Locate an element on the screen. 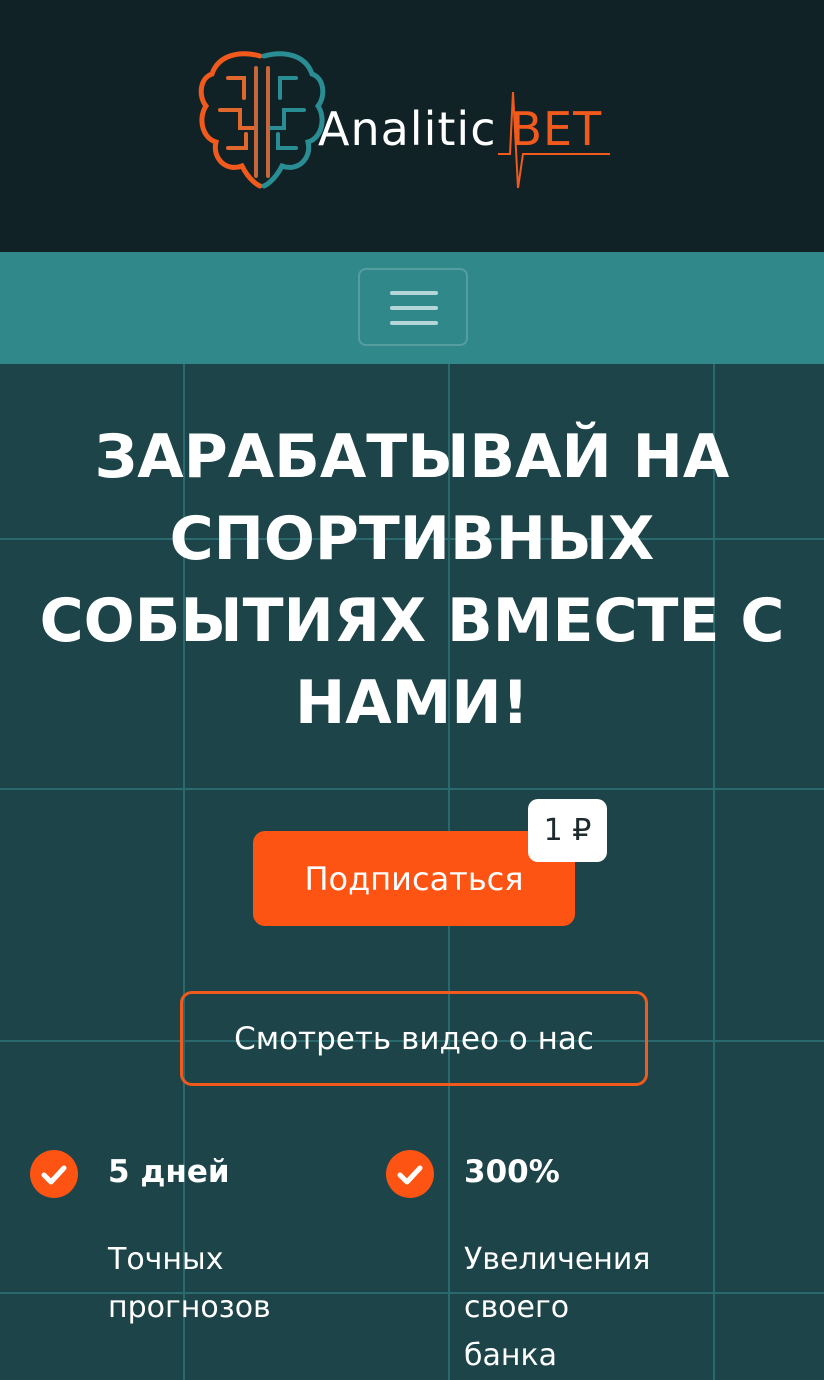 This screenshot has height=1380, width=824. feature-description-line: прогнозов is located at coordinates (189, 1307).